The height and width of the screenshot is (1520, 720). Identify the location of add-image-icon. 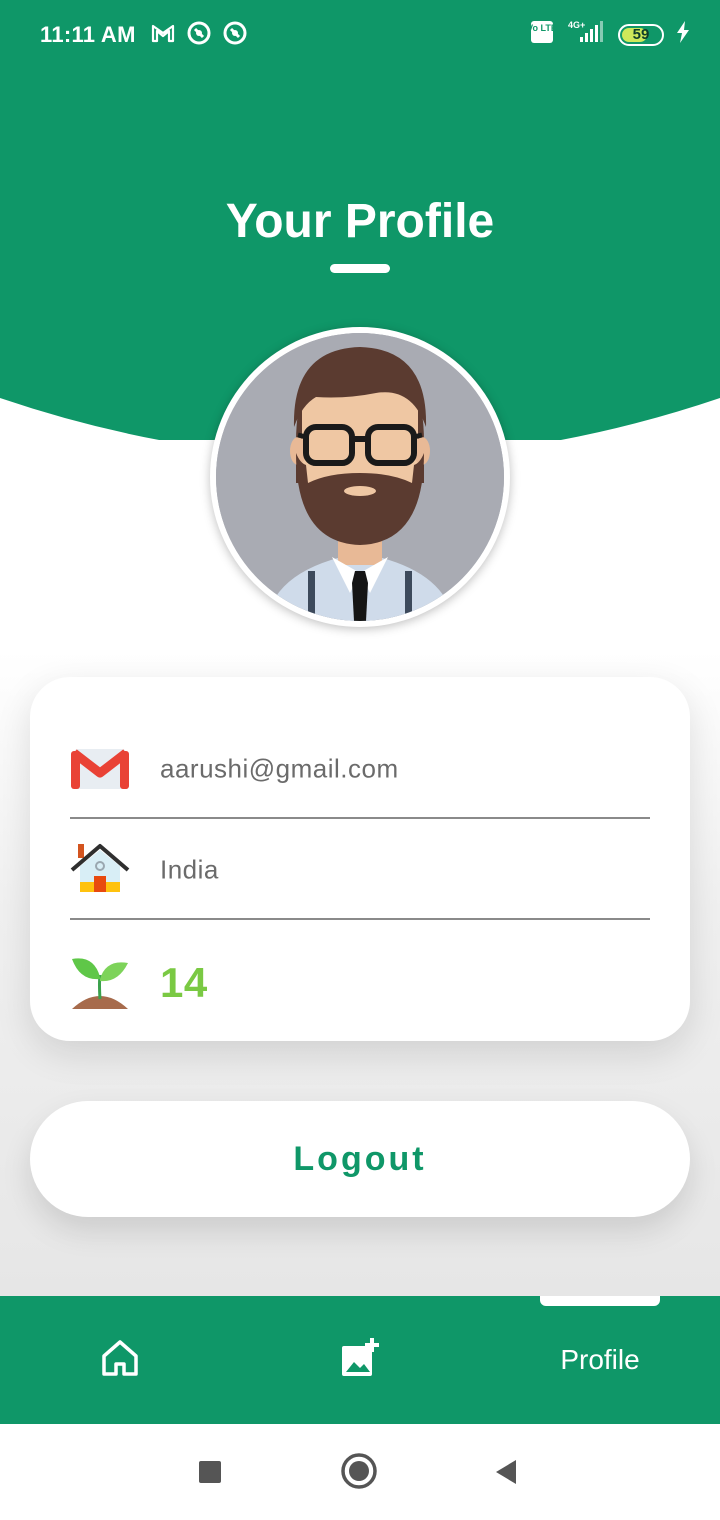
(360, 1360).